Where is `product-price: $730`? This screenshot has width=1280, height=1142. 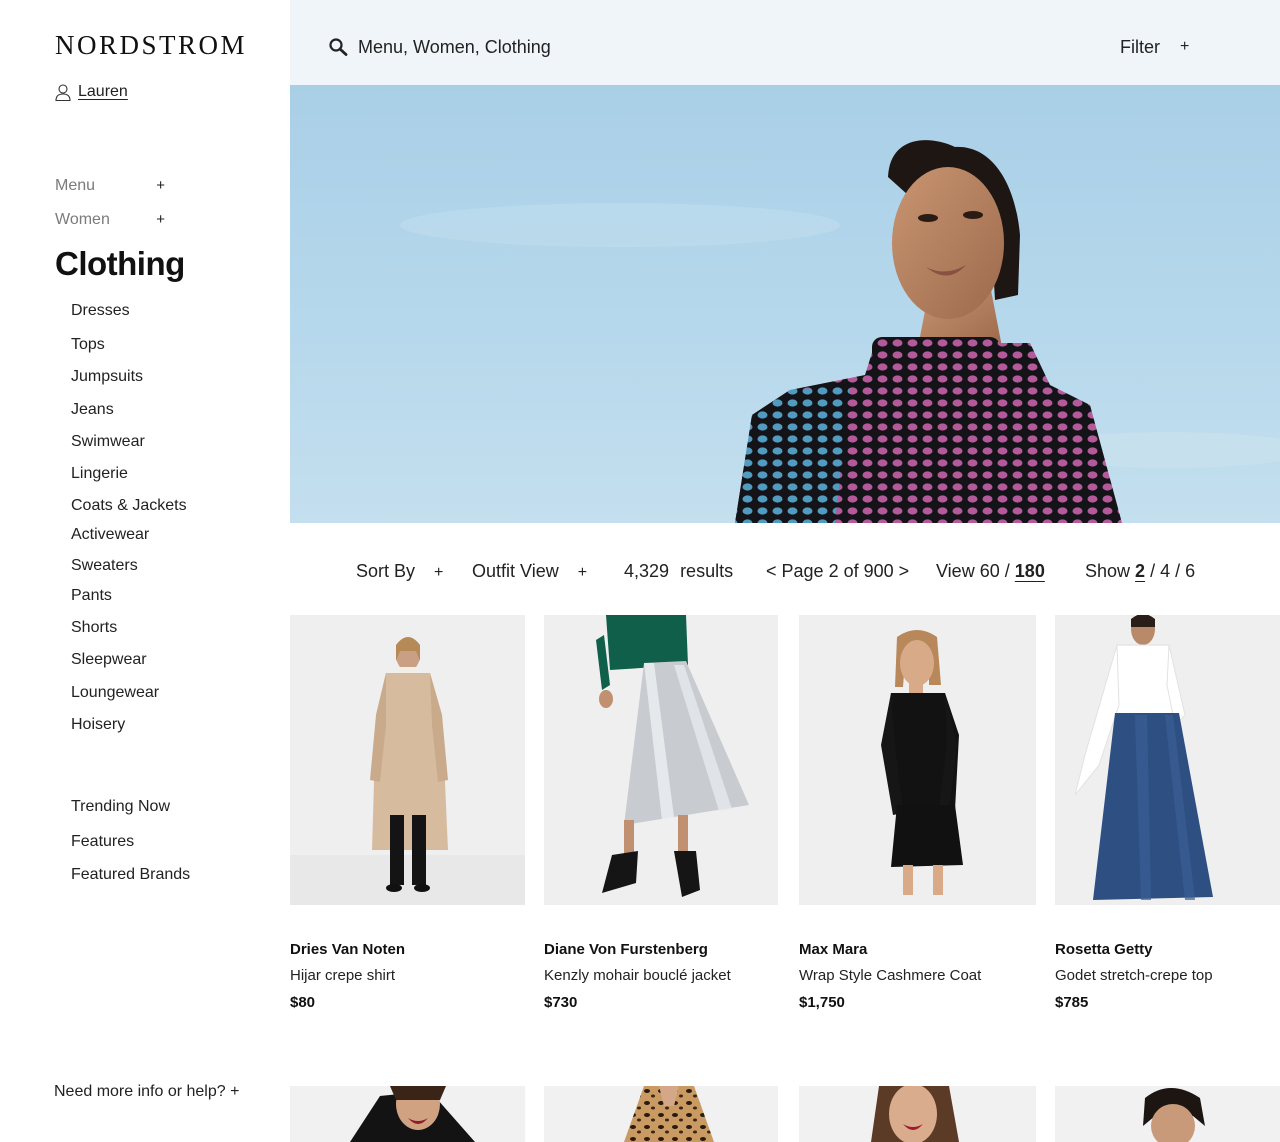
product-price: $730 is located at coordinates (561, 1002).